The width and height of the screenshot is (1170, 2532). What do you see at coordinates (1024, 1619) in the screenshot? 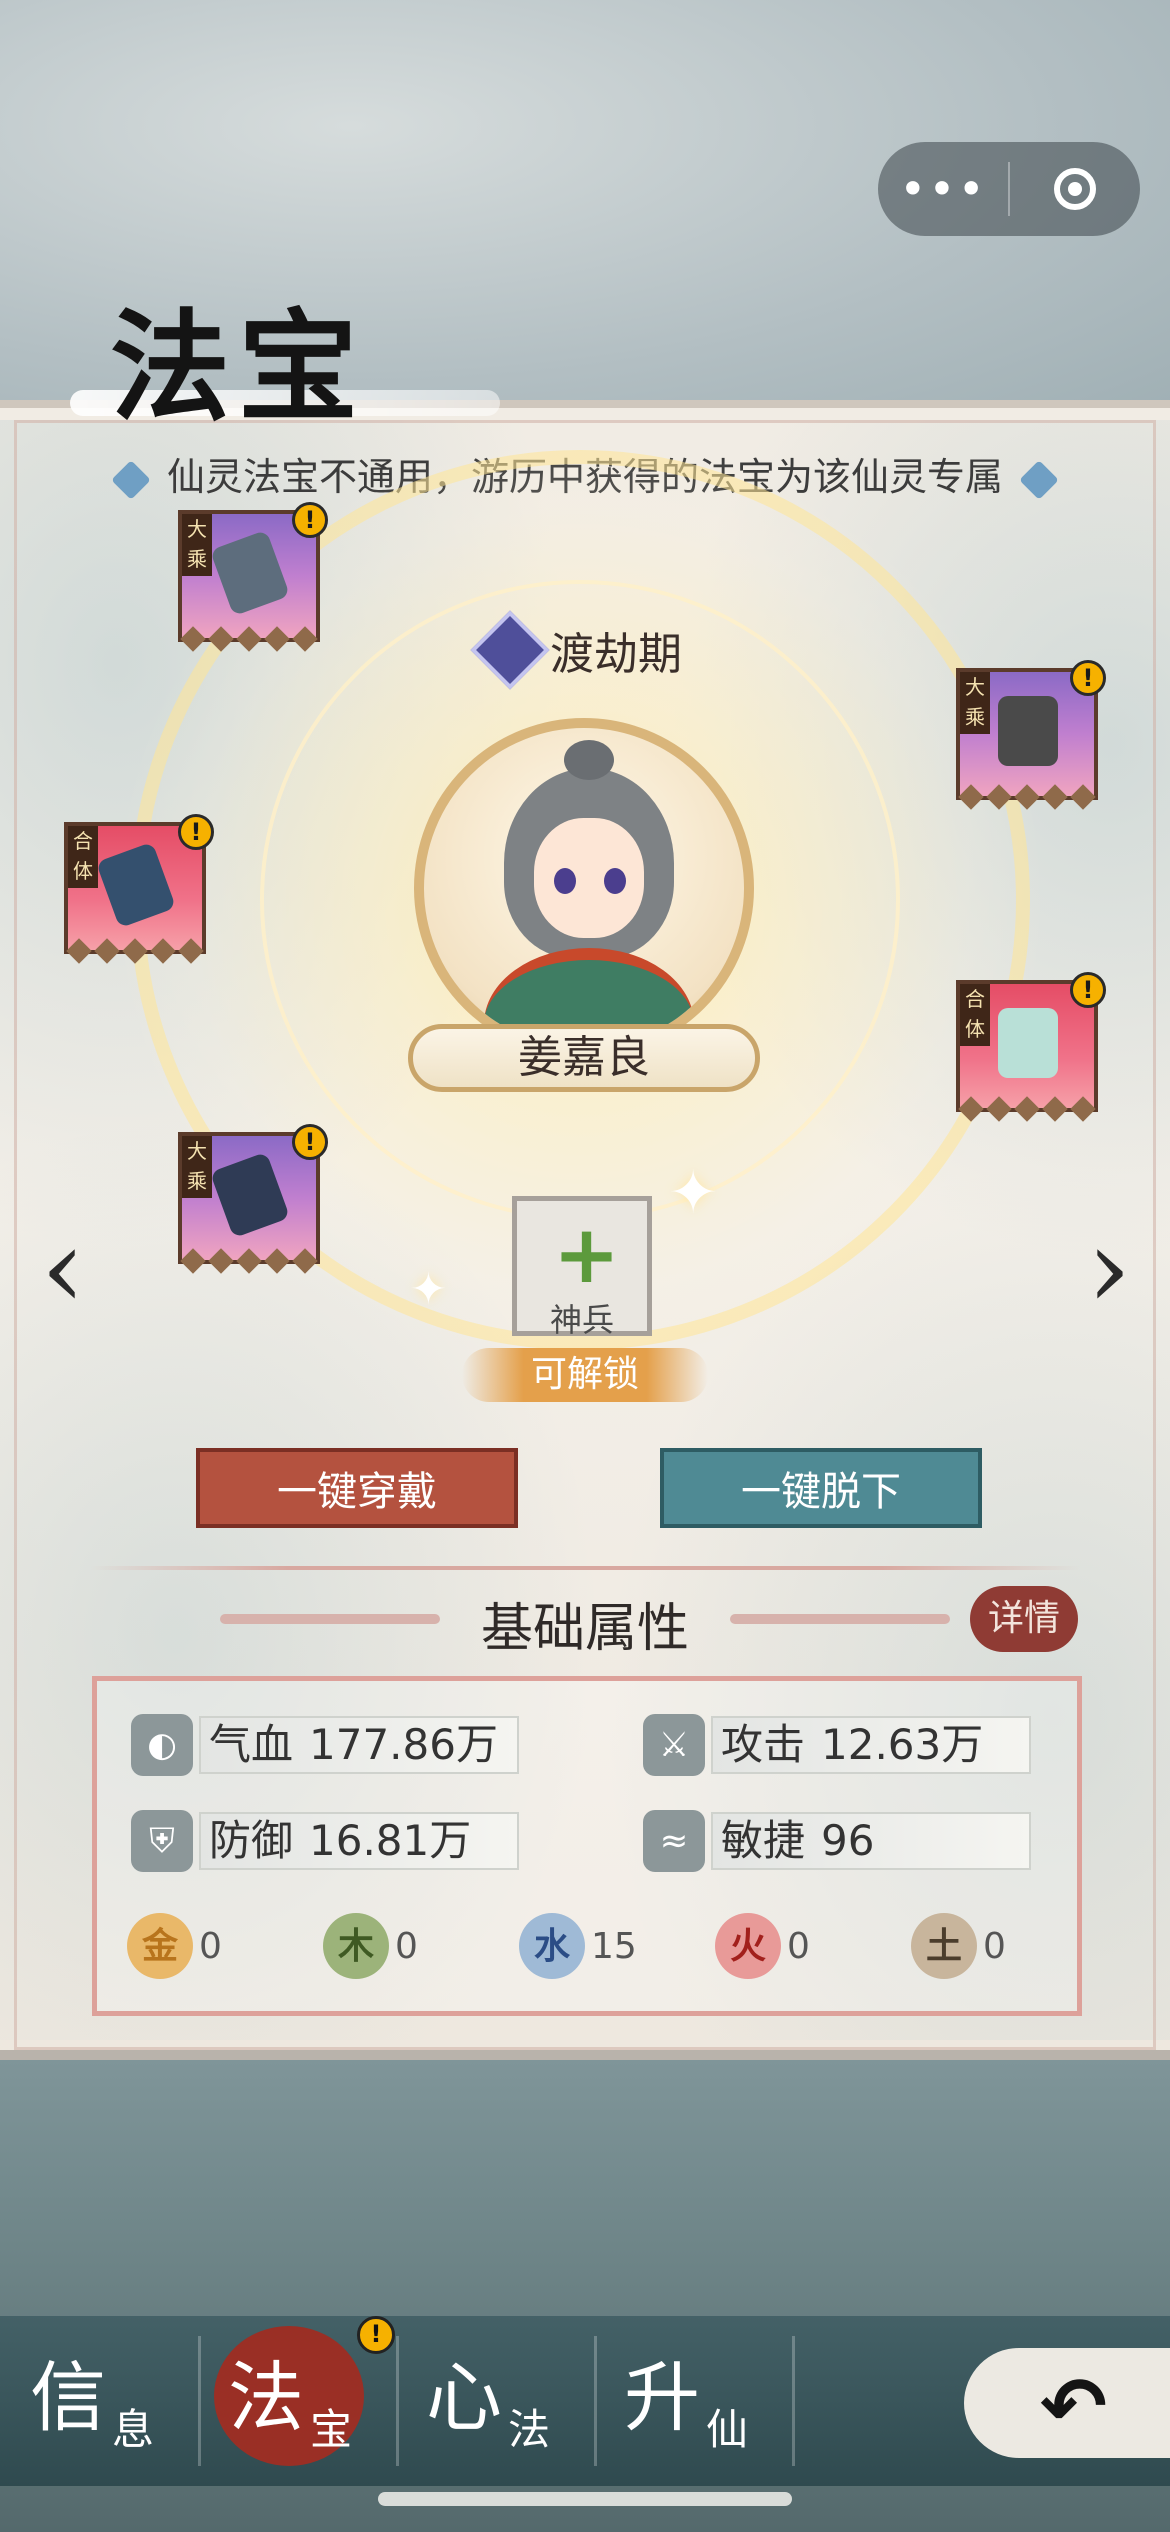
I see `details-button: 详情` at bounding box center [1024, 1619].